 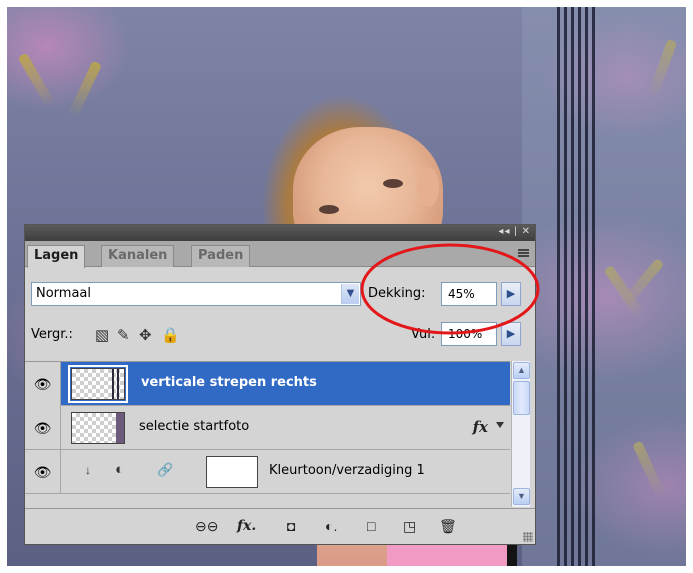 What do you see at coordinates (511, 334) in the screenshot?
I see `fill-slider-button: ▶` at bounding box center [511, 334].